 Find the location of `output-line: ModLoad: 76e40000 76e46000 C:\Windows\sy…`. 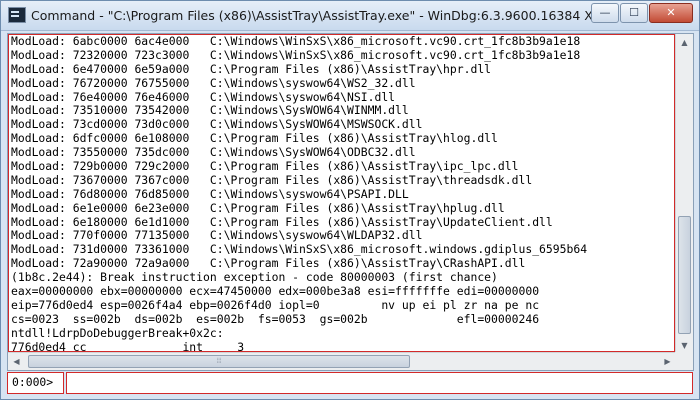

output-line: ModLoad: 76e40000 76e46000 C:\Windows\sy… is located at coordinates (203, 97).